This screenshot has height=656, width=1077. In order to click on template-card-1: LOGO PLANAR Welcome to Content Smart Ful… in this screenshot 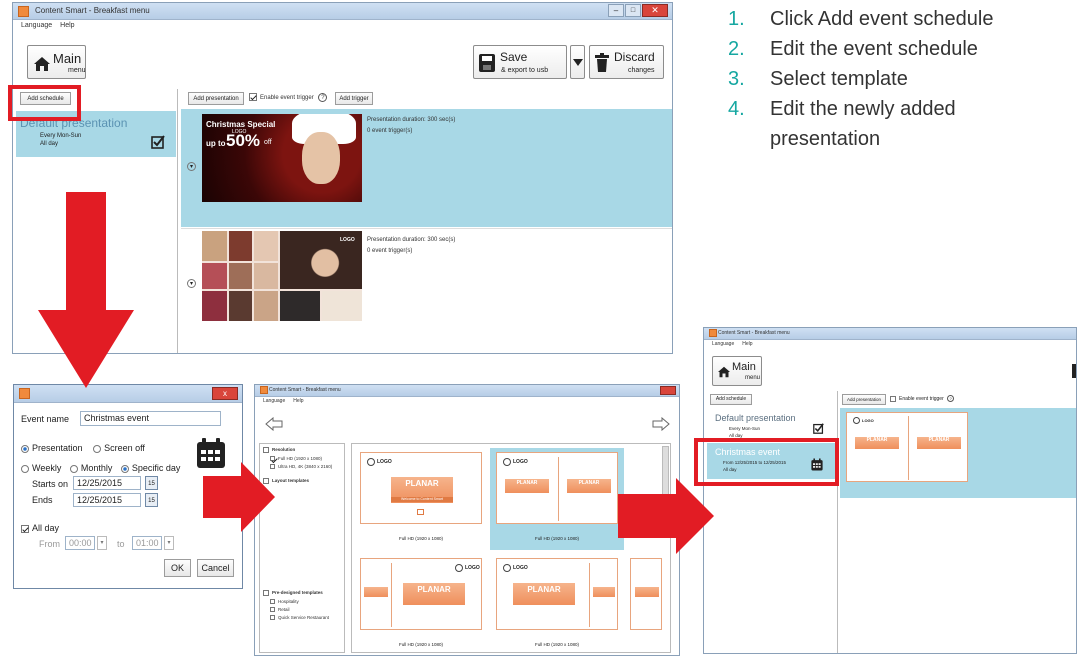, I will do `click(421, 499)`.